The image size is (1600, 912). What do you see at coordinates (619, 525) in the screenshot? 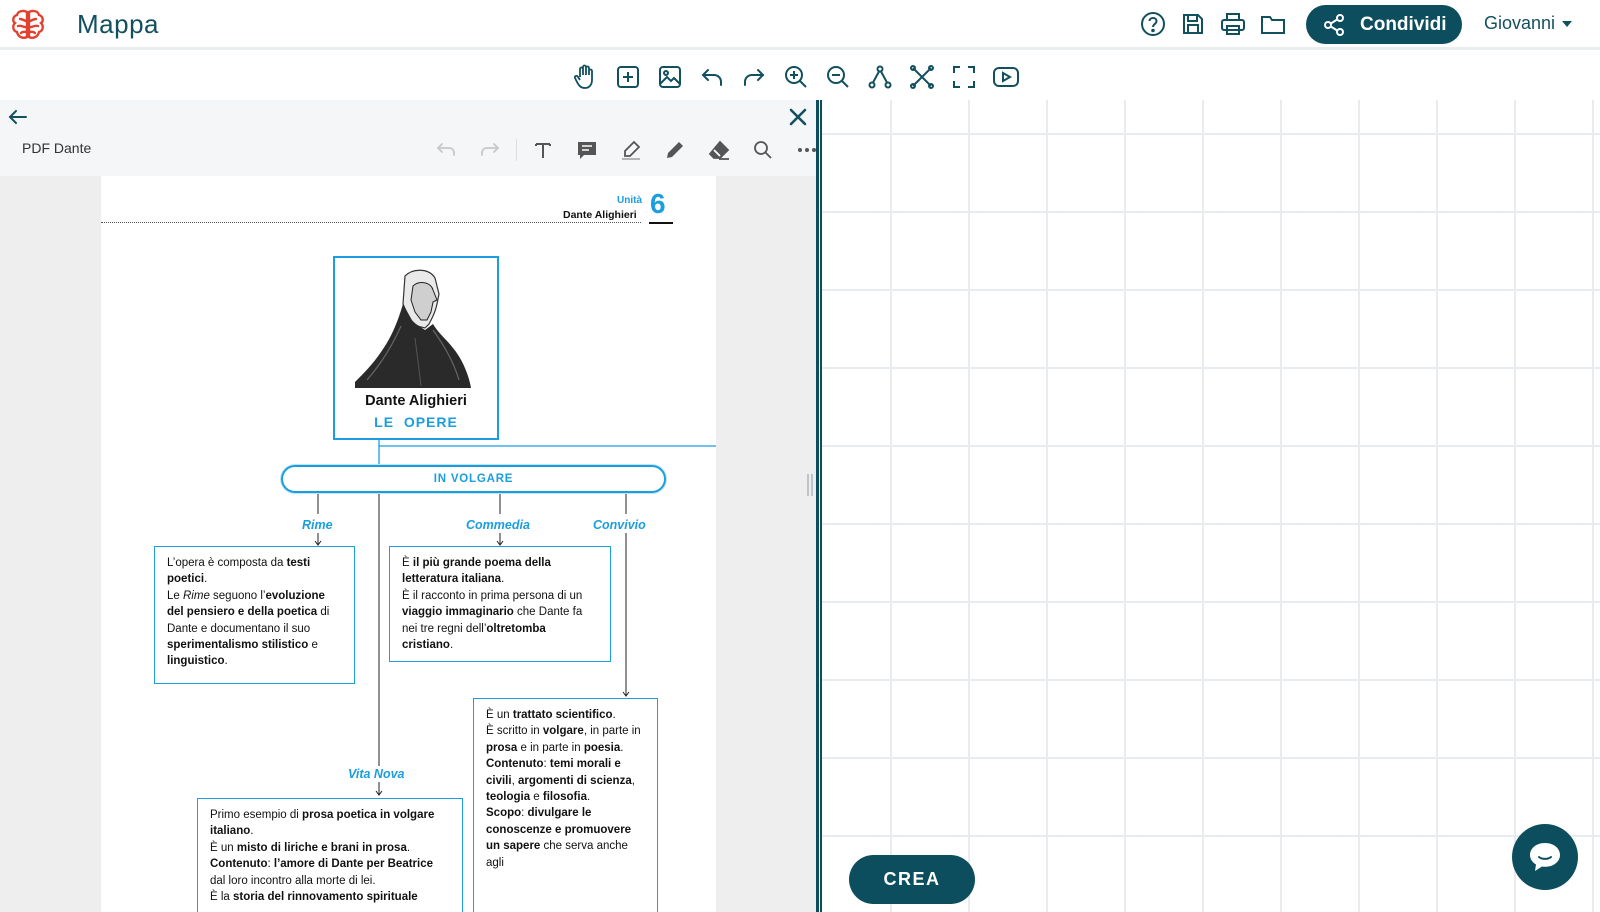
I see `branch-label-convivio: Convivio` at bounding box center [619, 525].